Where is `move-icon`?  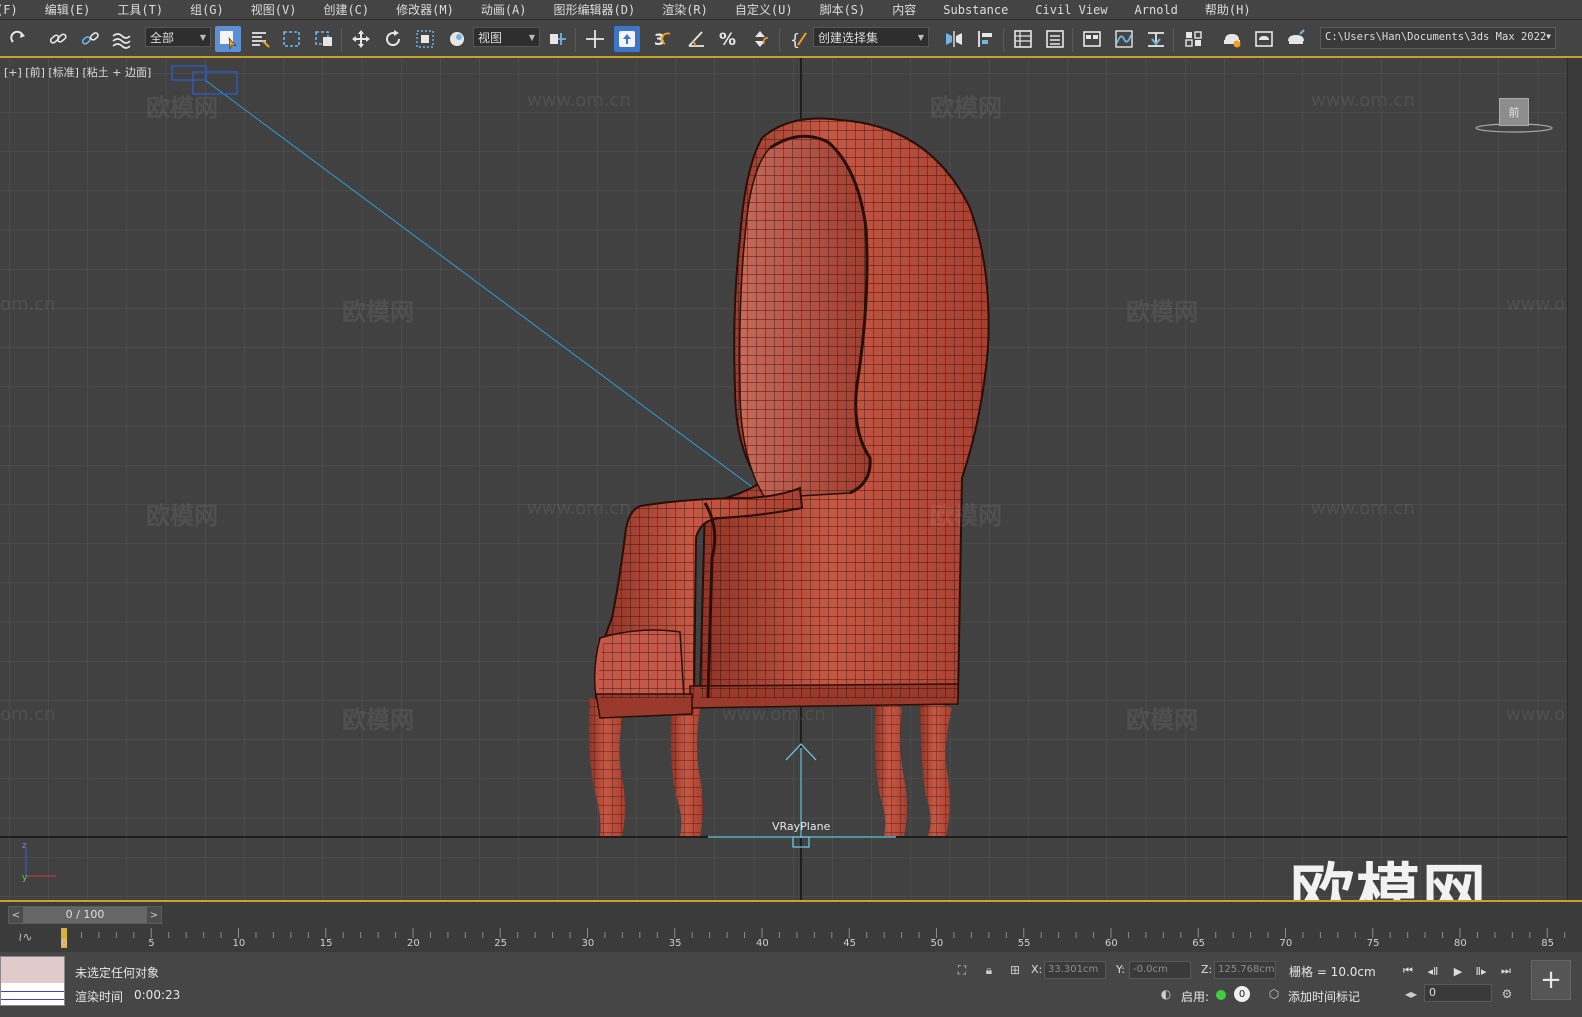
move-icon is located at coordinates (361, 39).